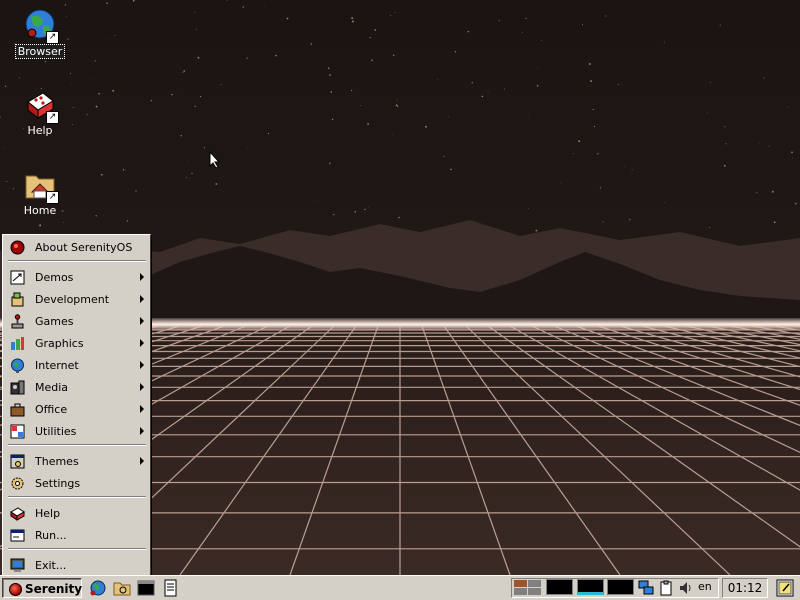 The height and width of the screenshot is (600, 800). What do you see at coordinates (41, 106) in the screenshot?
I see `help-book-icon: ↗` at bounding box center [41, 106].